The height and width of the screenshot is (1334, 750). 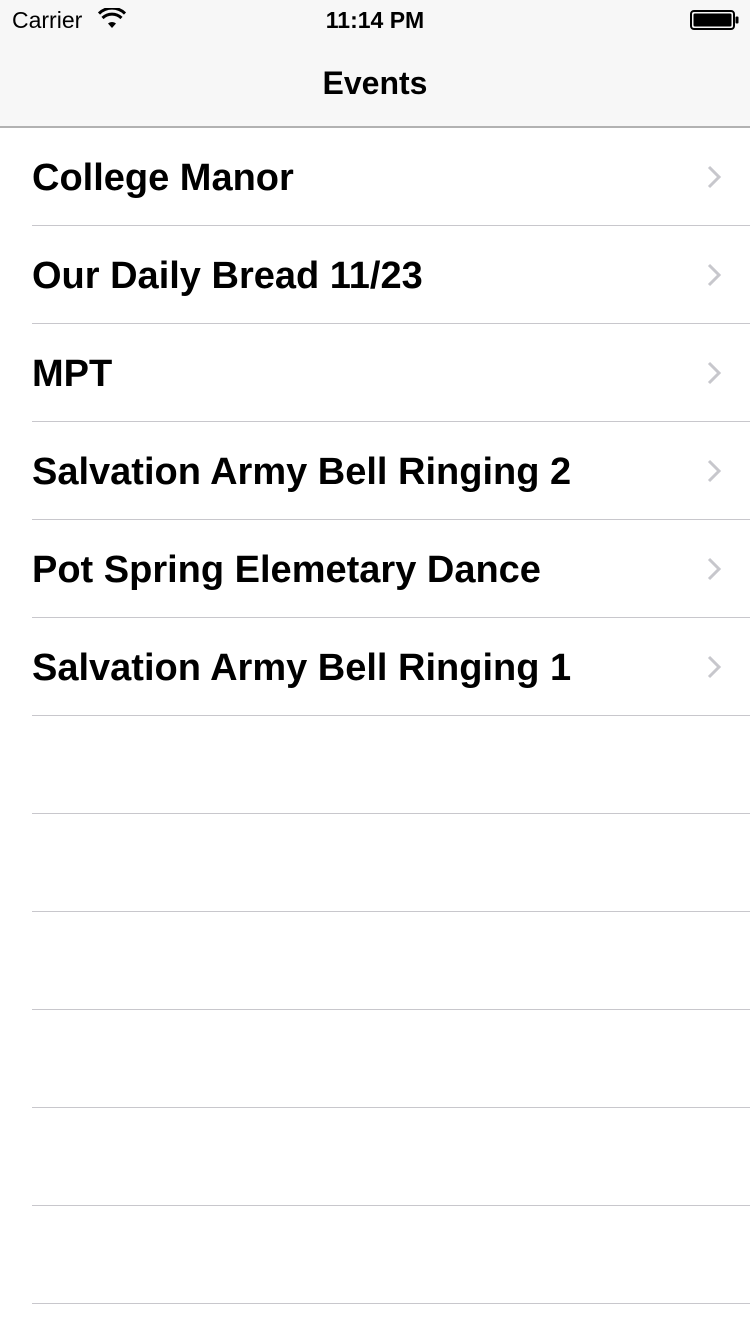 I want to click on event-label: Our Daily Bread 11/23, so click(x=227, y=276).